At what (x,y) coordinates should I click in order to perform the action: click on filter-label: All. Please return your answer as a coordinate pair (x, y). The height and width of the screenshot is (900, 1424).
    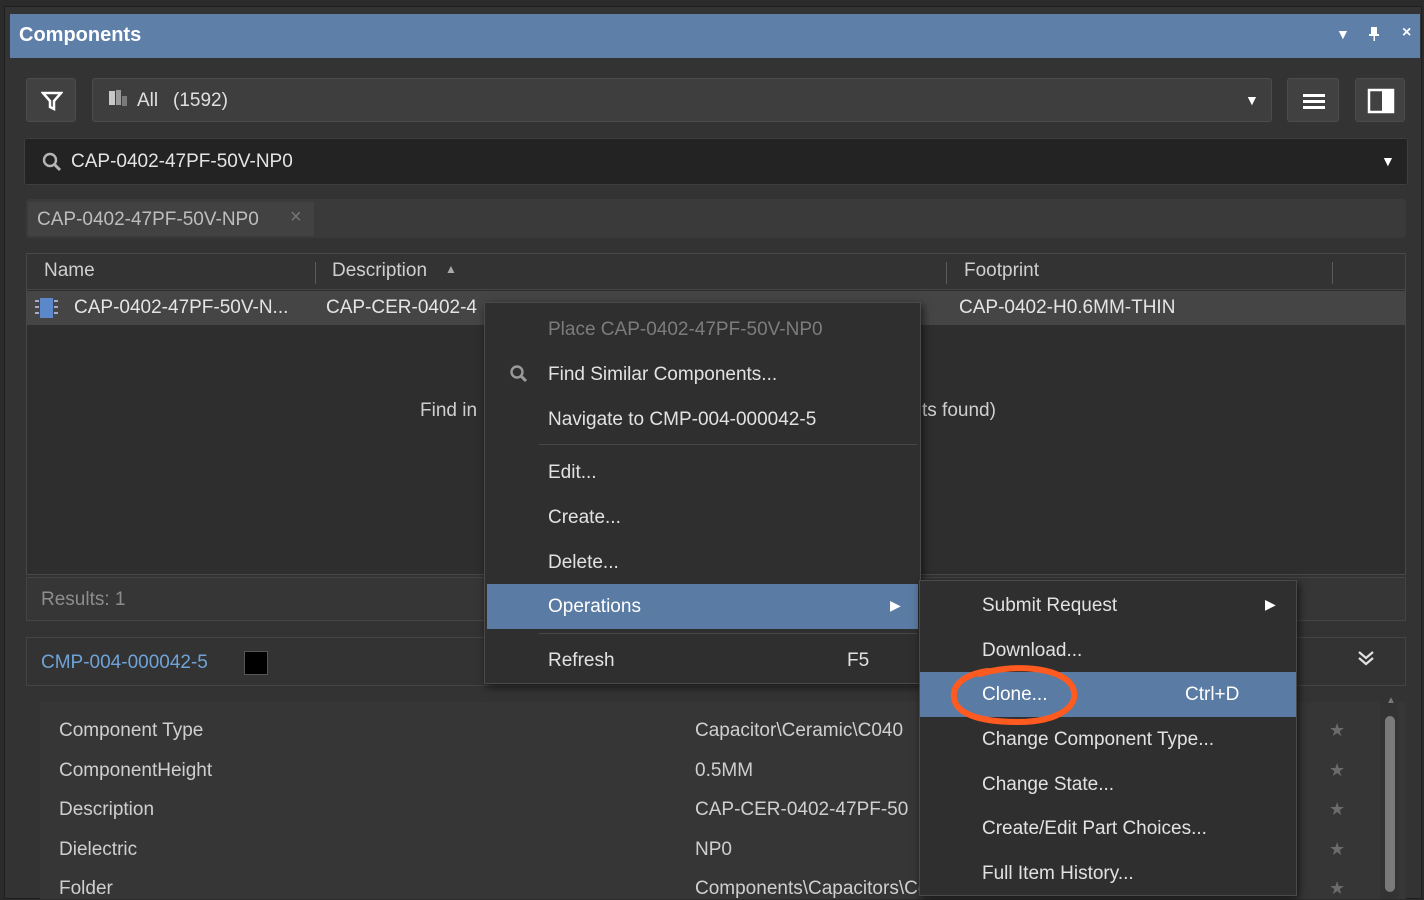
    Looking at the image, I should click on (148, 100).